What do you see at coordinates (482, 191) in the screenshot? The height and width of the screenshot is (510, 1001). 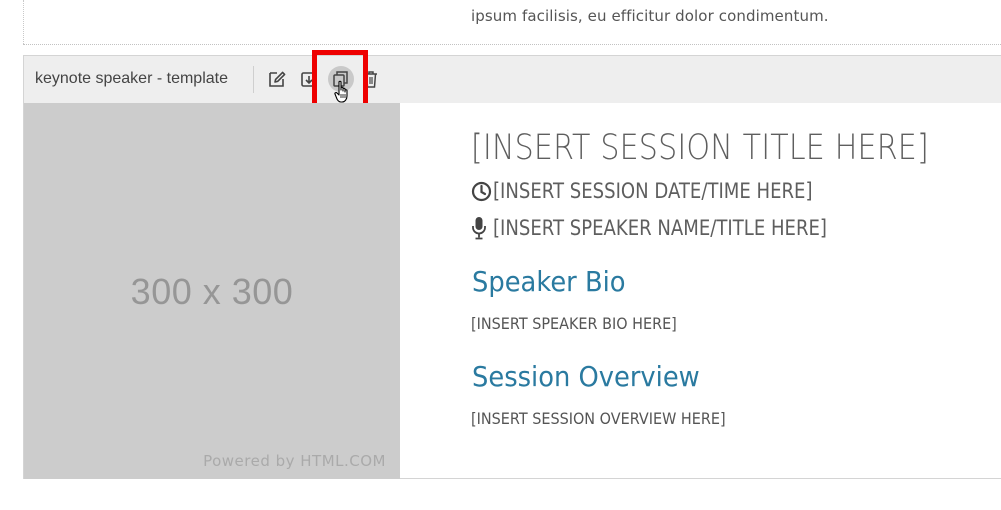 I see `clock-icon` at bounding box center [482, 191].